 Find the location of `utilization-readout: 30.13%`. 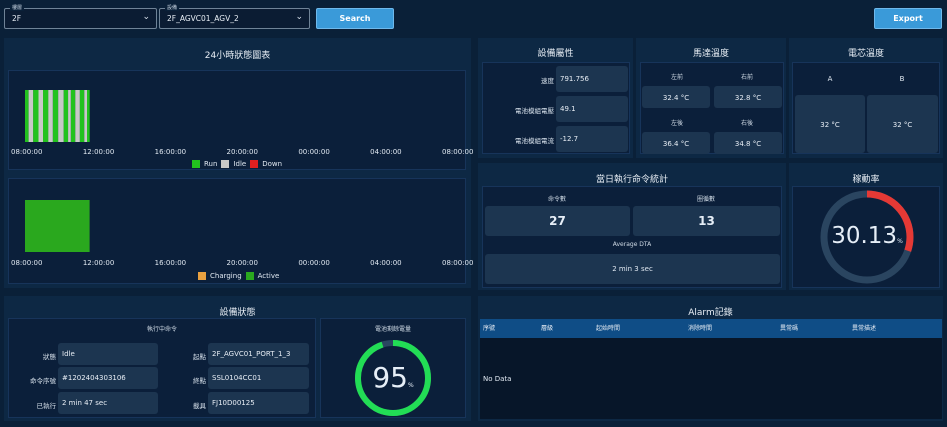

utilization-readout: 30.13% is located at coordinates (867, 236).